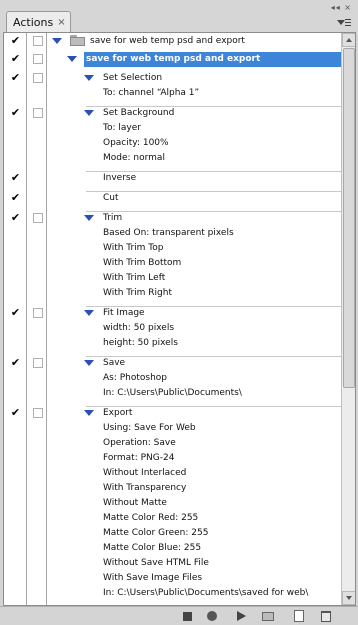  I want to click on vertical-scrollbar, so click(348, 319).